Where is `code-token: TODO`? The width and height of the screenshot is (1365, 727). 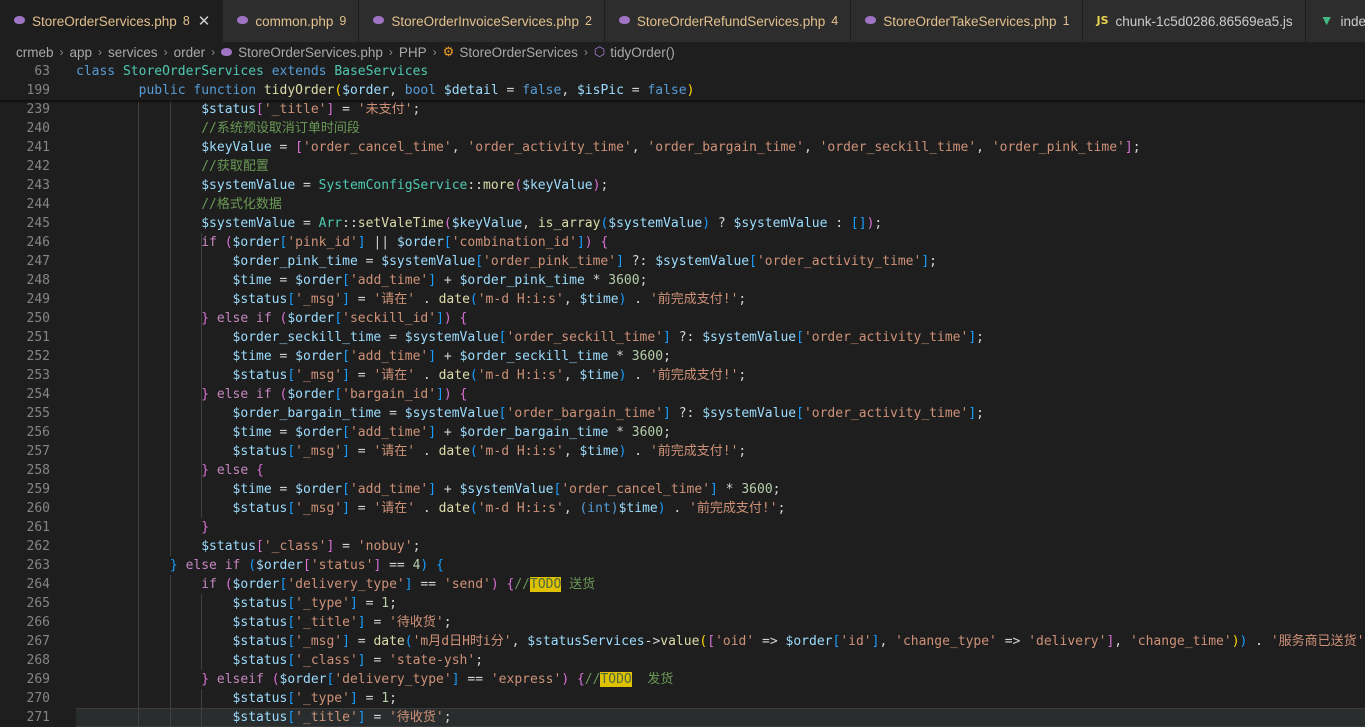
code-token: TODO is located at coordinates (546, 584).